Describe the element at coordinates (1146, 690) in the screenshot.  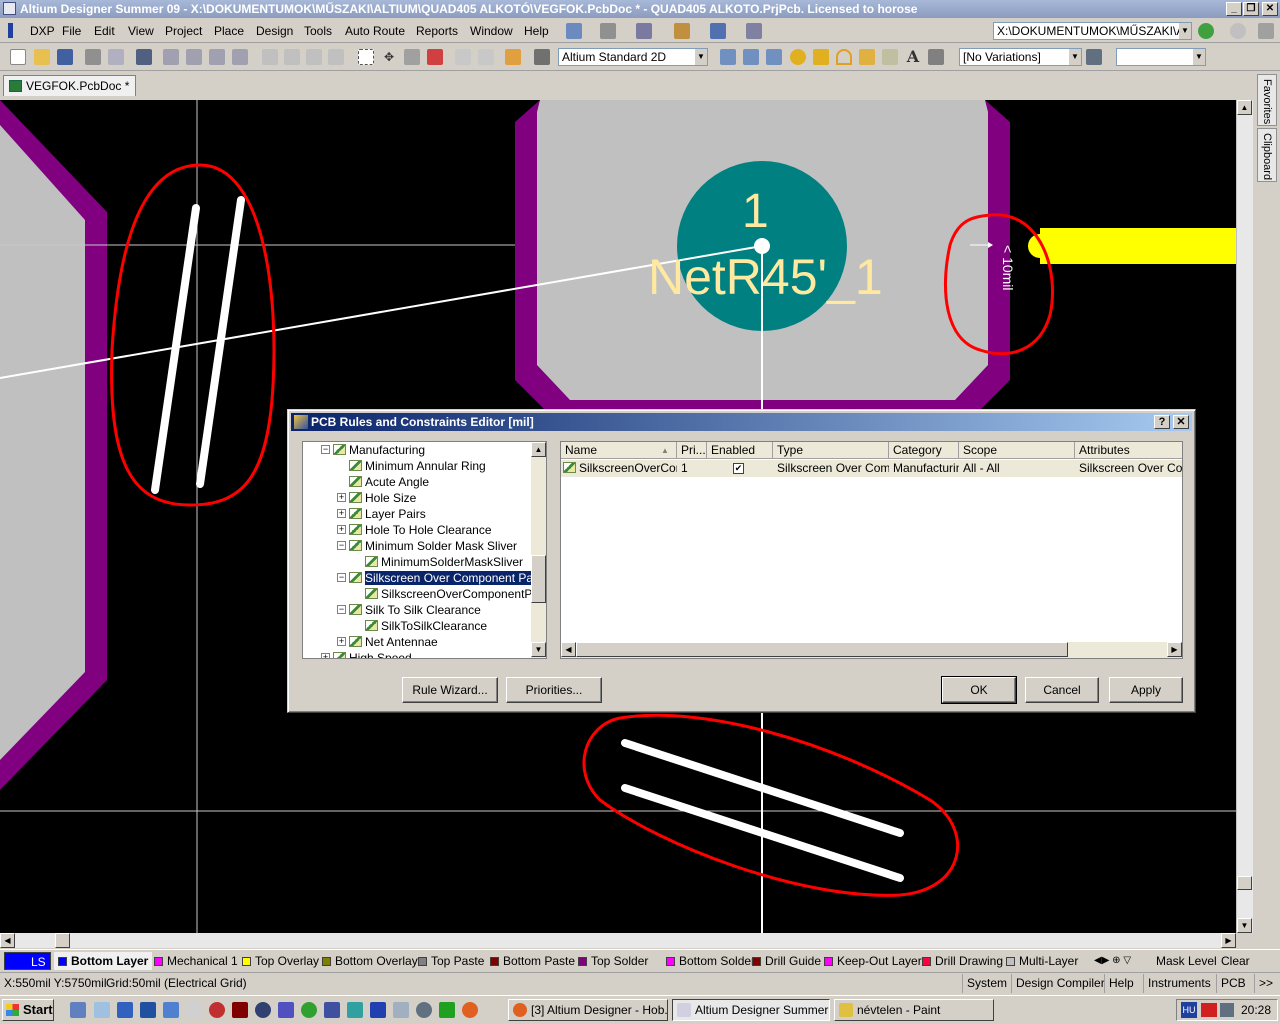
I see `apply-button: Apply` at that location.